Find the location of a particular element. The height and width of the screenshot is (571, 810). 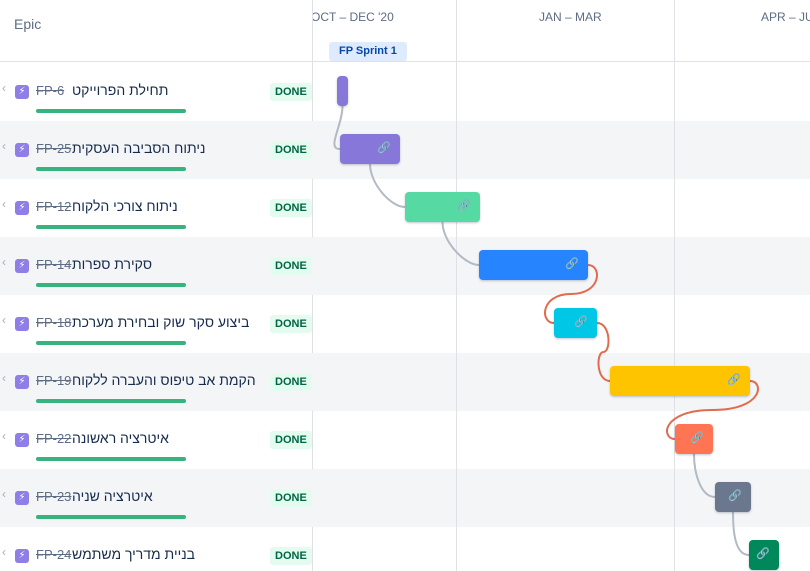

epic-row: ‹ ⚡ FP-22 איטרציה ראשונה DONE is located at coordinates (156, 440).